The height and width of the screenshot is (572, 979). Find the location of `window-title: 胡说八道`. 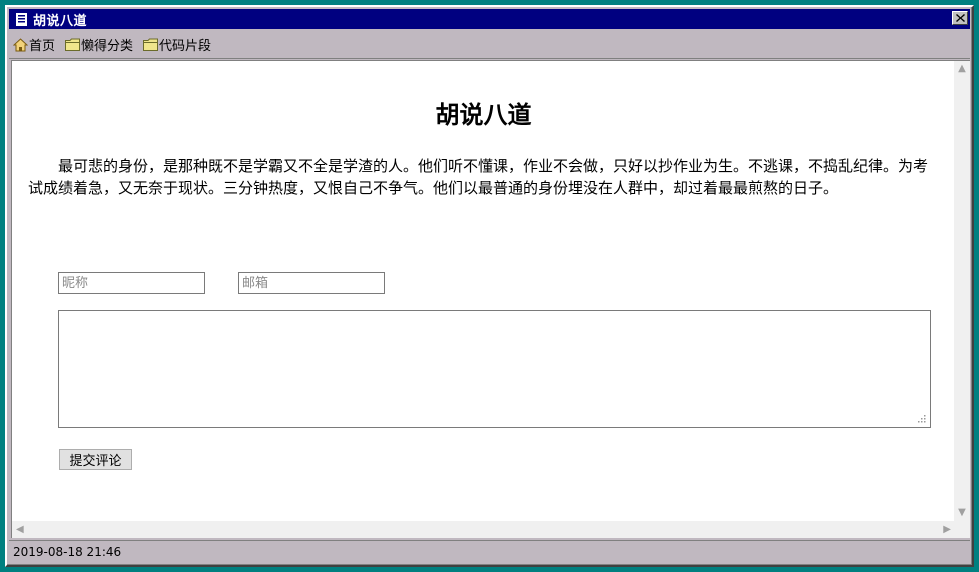

window-title: 胡说八道 is located at coordinates (60, 21).